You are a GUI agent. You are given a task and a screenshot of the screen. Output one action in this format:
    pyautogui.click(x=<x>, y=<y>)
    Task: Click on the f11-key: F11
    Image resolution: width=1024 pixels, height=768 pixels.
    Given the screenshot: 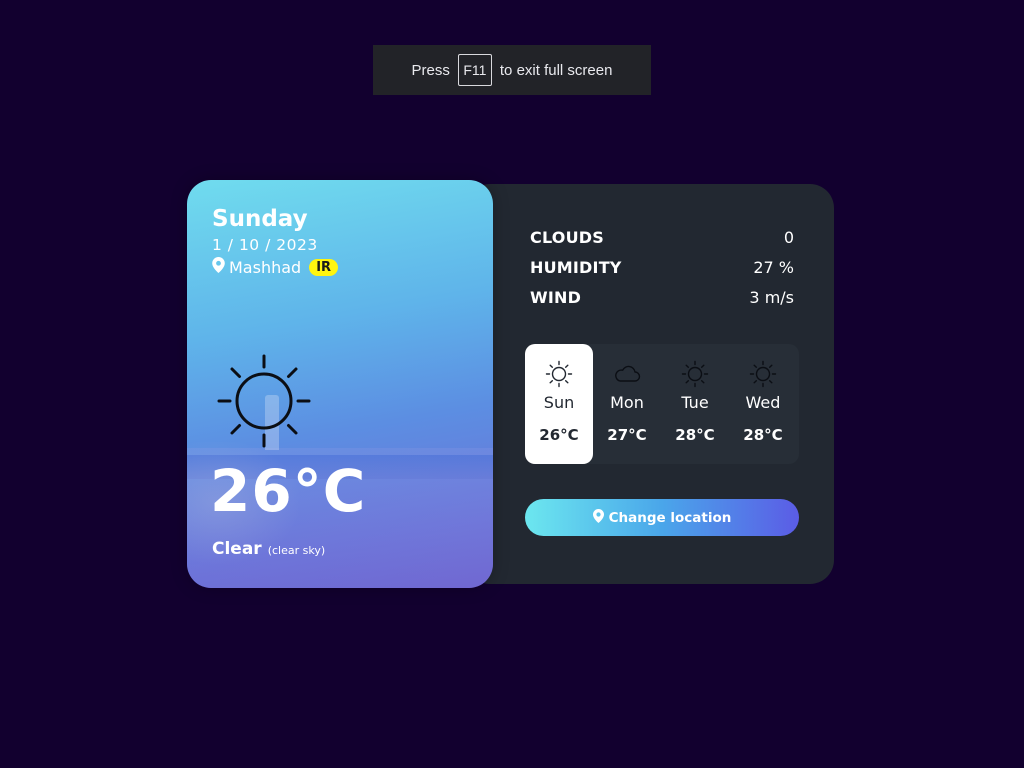 What is the action you would take?
    pyautogui.click(x=474, y=70)
    